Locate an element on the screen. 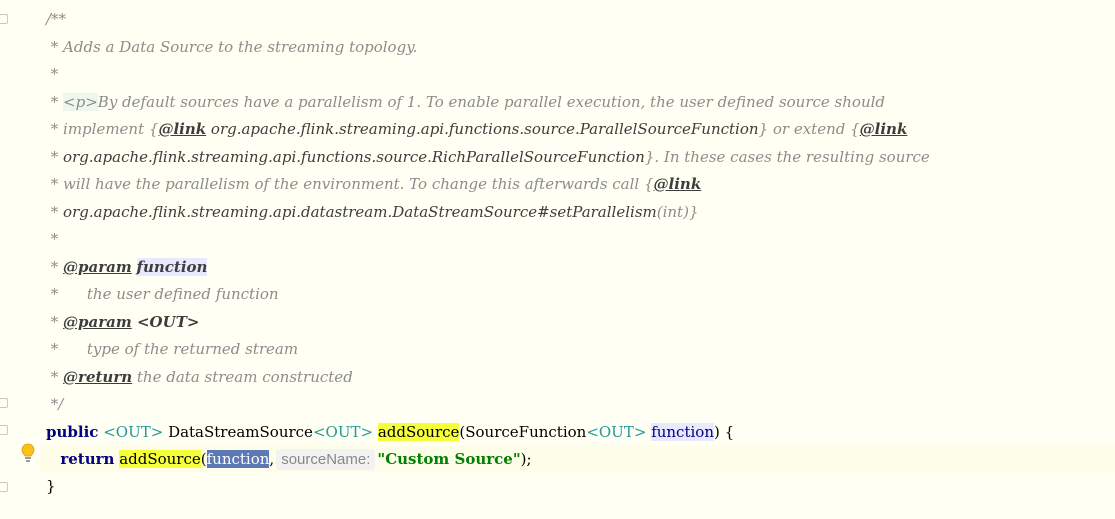 The width and height of the screenshot is (1115, 519). code-line-10: * @param function is located at coordinates (127, 267).